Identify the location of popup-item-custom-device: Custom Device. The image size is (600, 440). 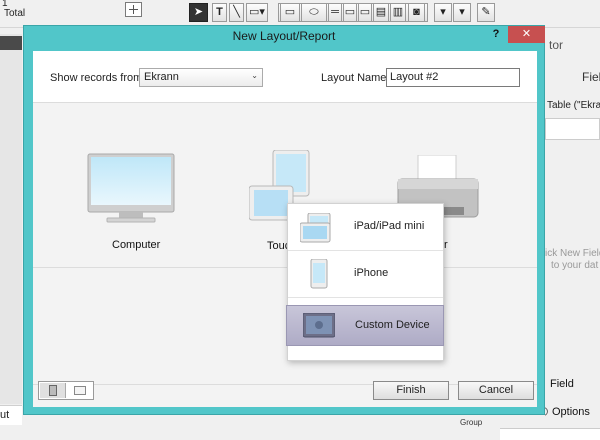
(365, 325).